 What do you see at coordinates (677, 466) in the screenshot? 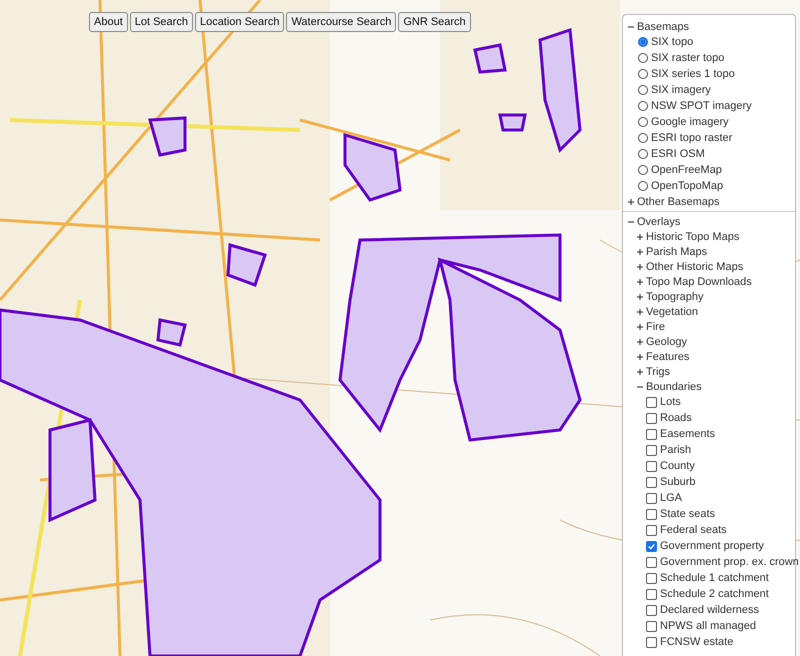
I see `overlay-label: County` at bounding box center [677, 466].